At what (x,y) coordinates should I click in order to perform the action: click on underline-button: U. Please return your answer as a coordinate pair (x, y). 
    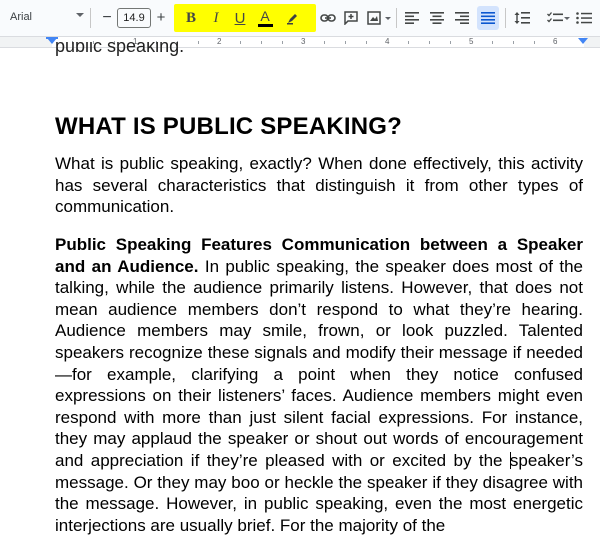
    Looking at the image, I should click on (240, 18).